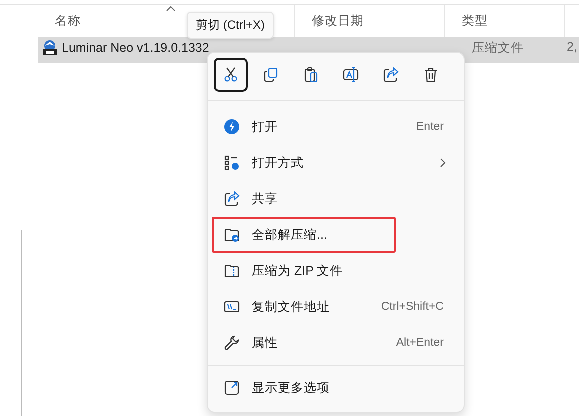 This screenshot has width=579, height=416. I want to click on menu-item-label: 打开, so click(265, 127).